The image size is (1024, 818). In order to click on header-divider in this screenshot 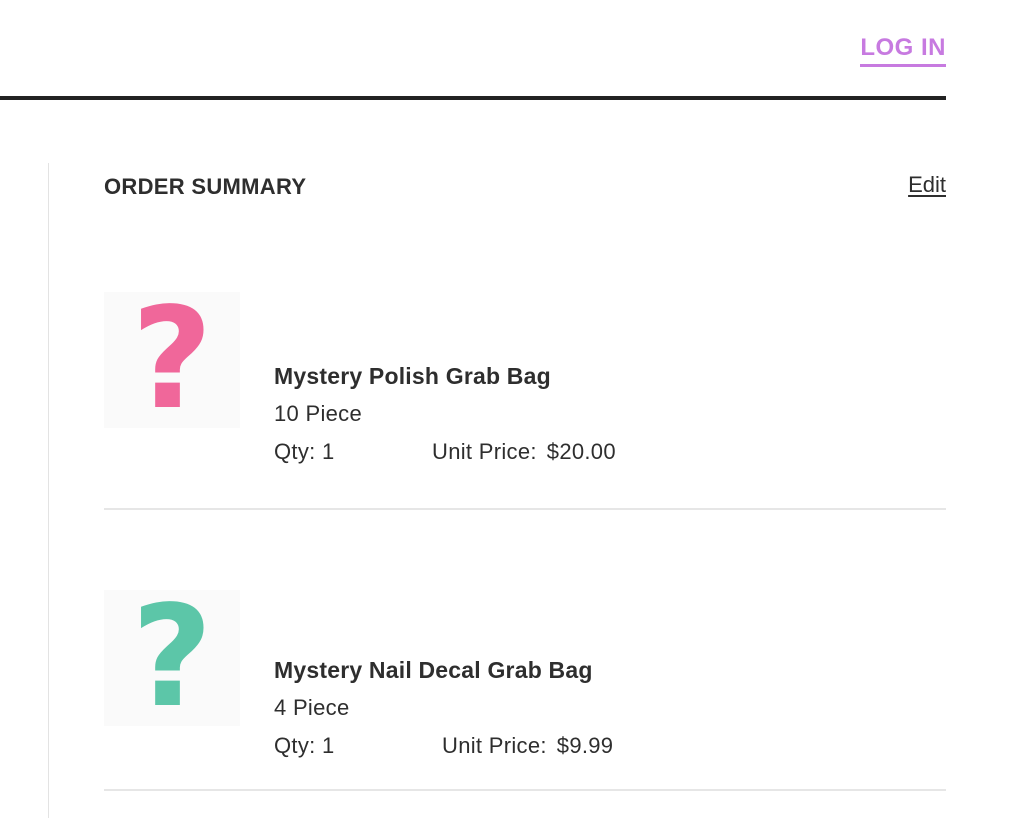, I will do `click(473, 98)`.